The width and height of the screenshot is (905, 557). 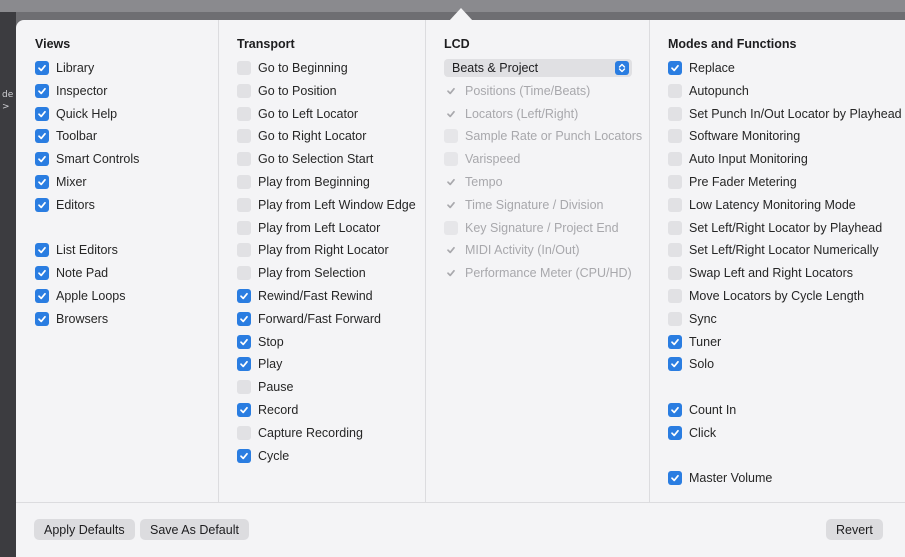 I want to click on checkbox-go-to-right-locator: Go to Right Locator, so click(x=301, y=136).